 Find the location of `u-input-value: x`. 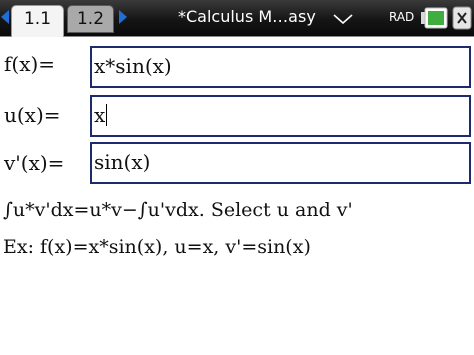

u-input-value: x is located at coordinates (100, 115).